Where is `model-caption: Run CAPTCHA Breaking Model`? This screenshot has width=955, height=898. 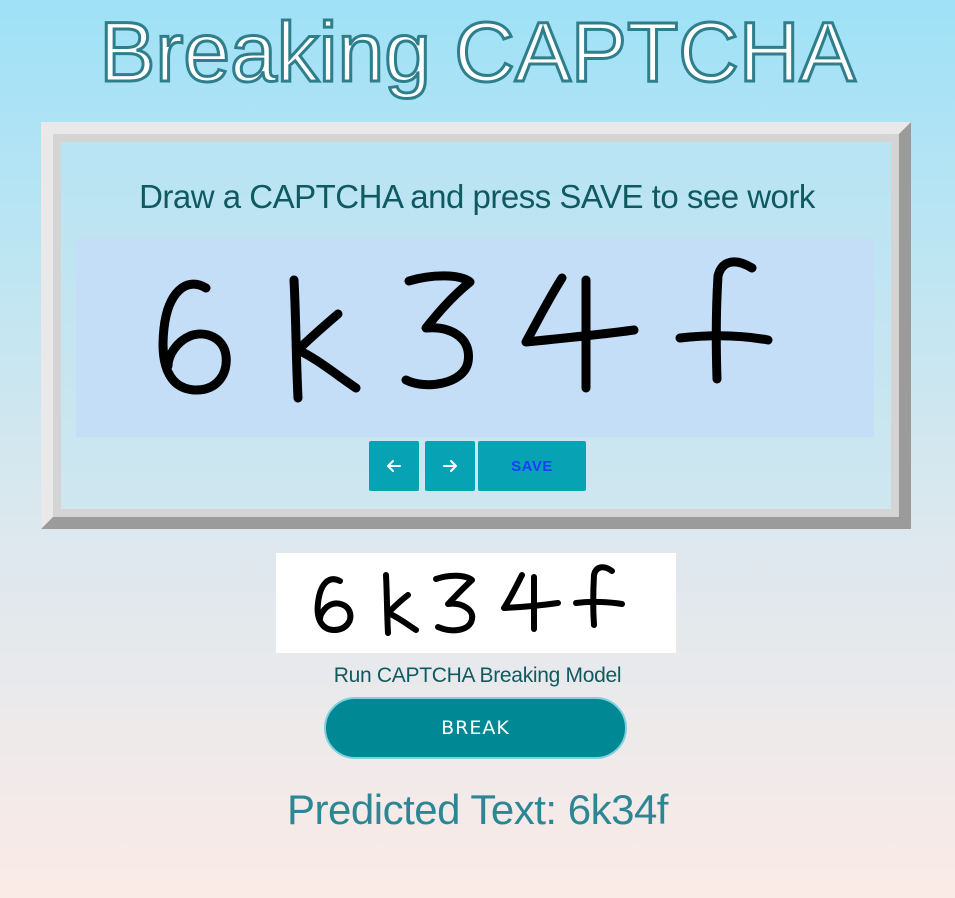
model-caption: Run CAPTCHA Breaking Model is located at coordinates (477, 675).